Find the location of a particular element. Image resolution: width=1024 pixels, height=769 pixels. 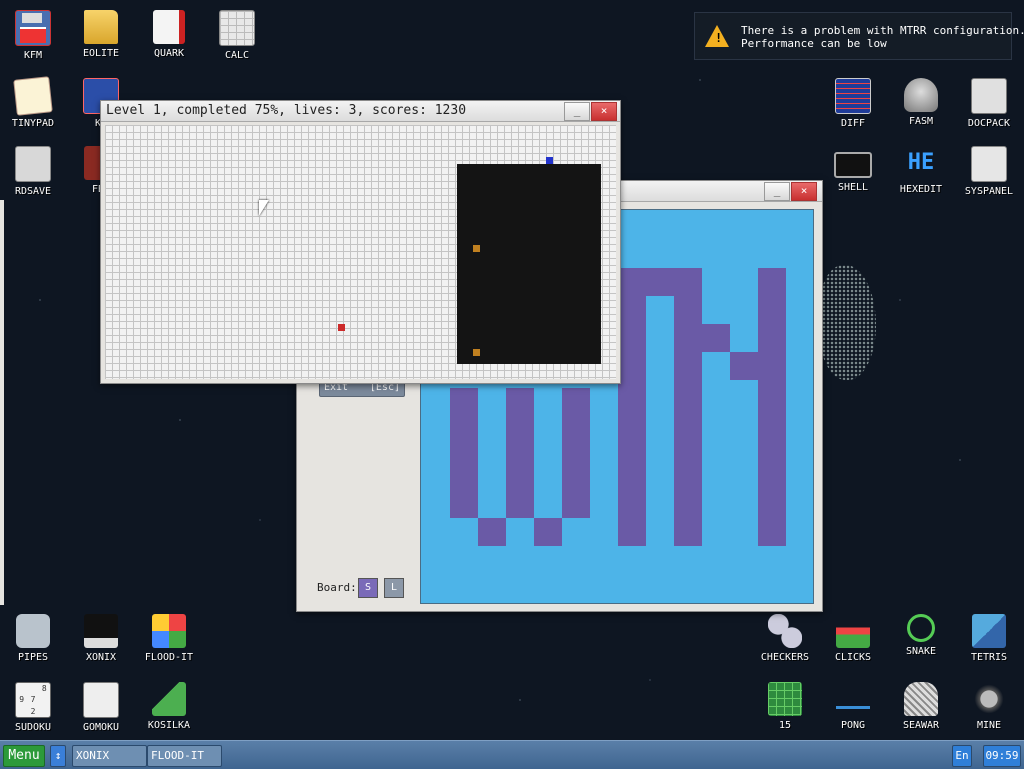

sliders-icon is located at coordinates (989, 164).